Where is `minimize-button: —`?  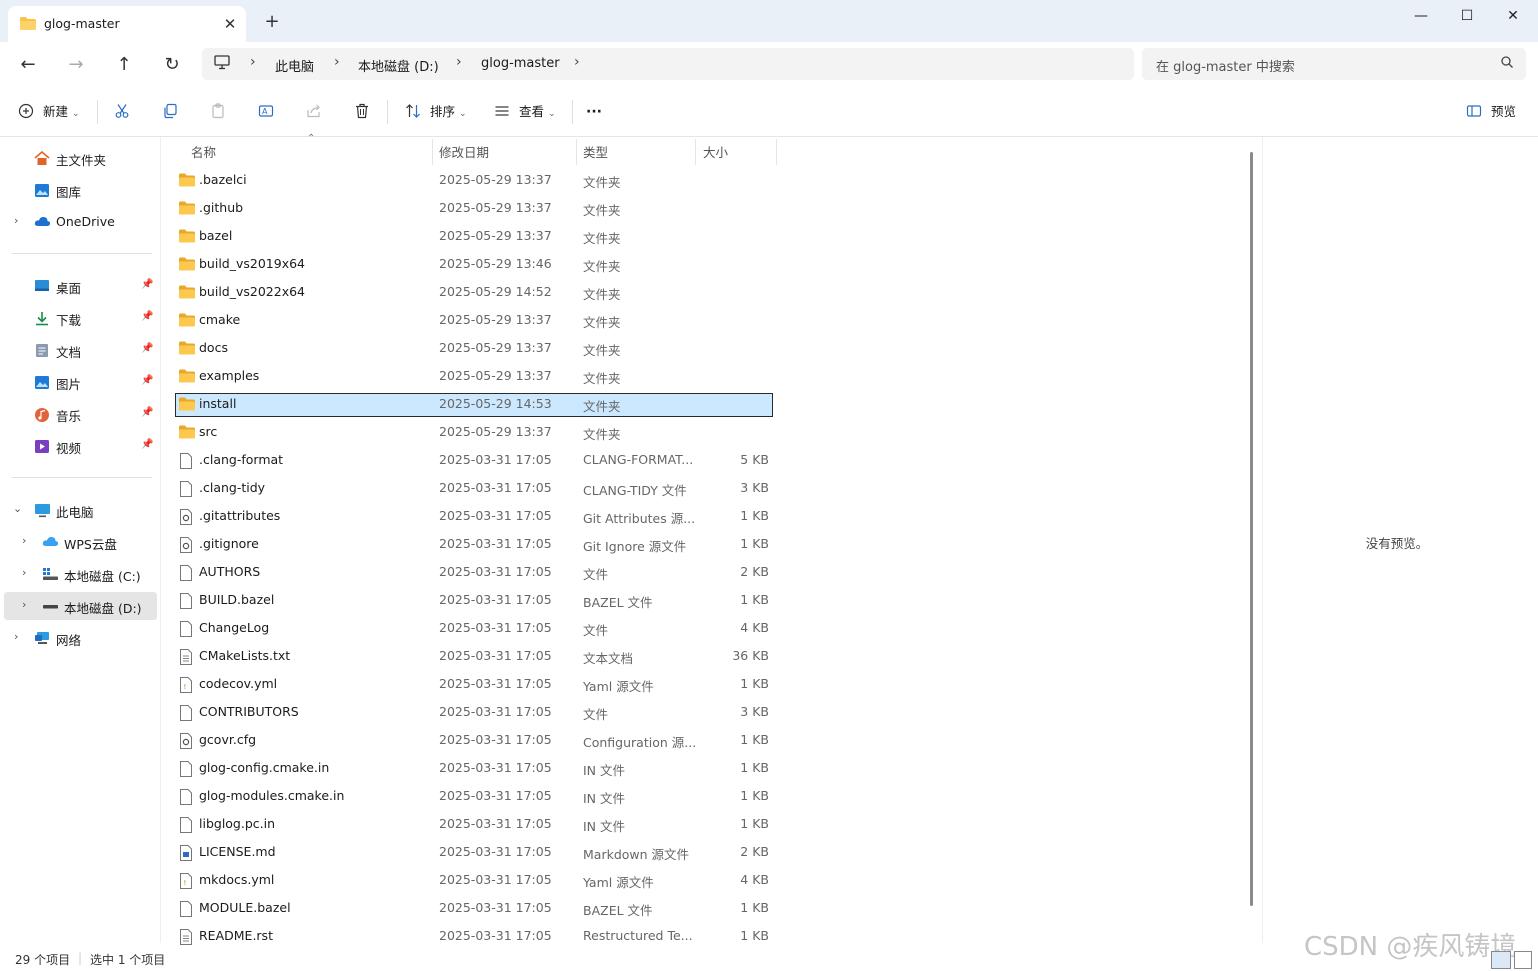 minimize-button: — is located at coordinates (1421, 17).